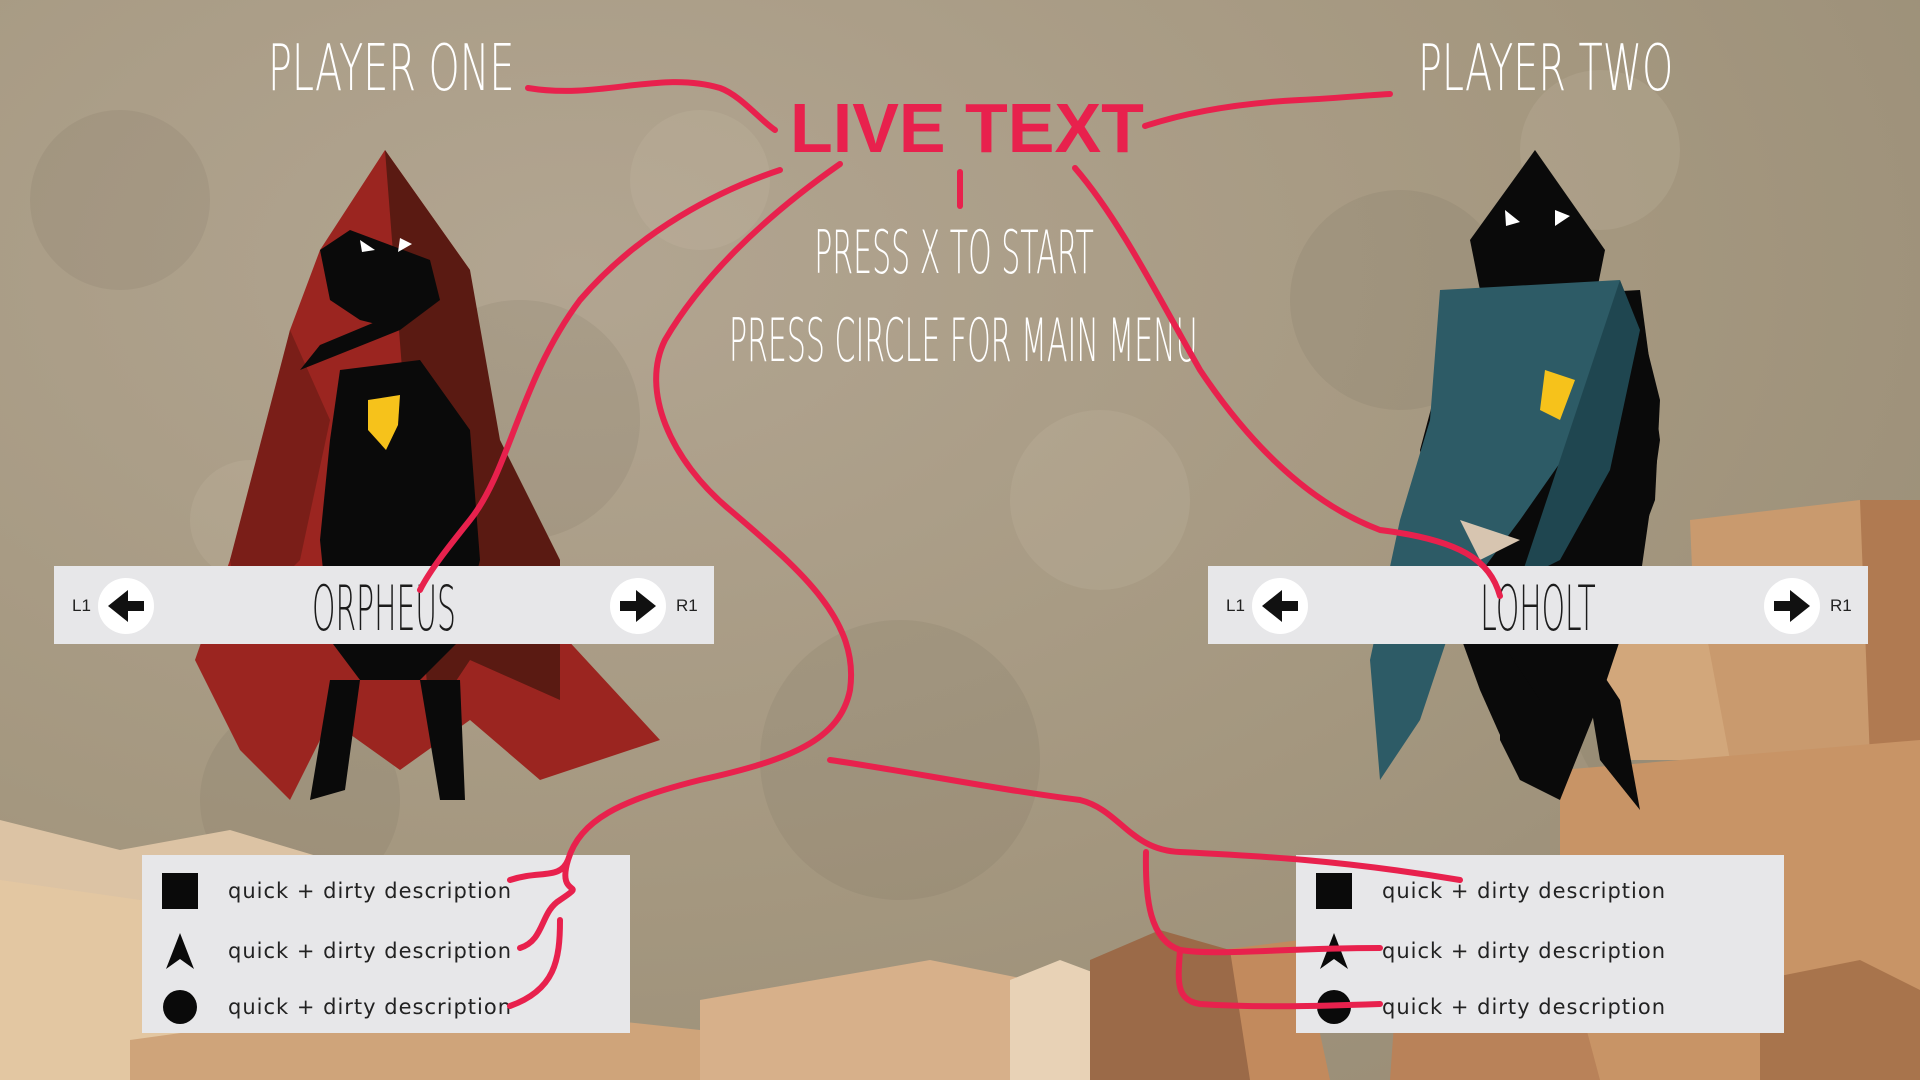 The height and width of the screenshot is (1080, 1920). Describe the element at coordinates (1267, 110) in the screenshot. I see `connector-player-two-heading` at that location.